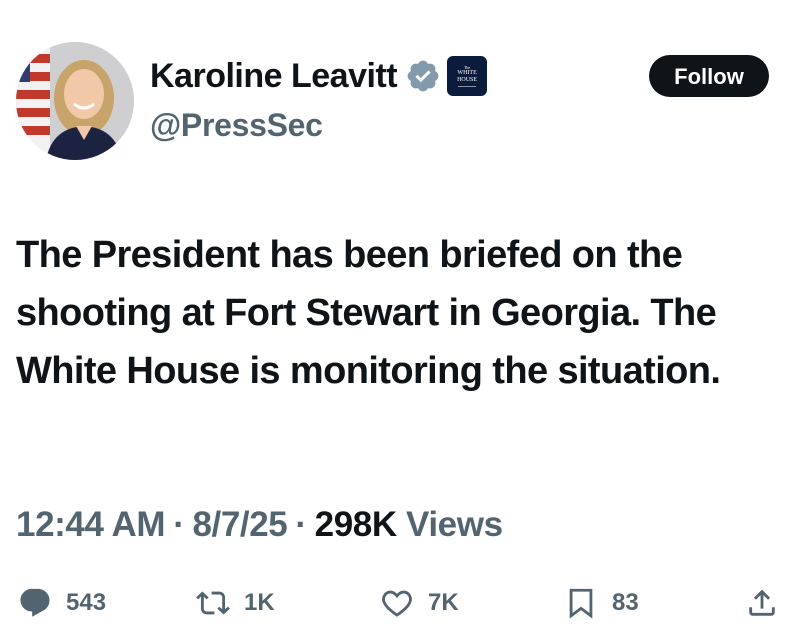 The image size is (800, 638). What do you see at coordinates (625, 602) in the screenshot?
I see `bookmark-count: 83` at bounding box center [625, 602].